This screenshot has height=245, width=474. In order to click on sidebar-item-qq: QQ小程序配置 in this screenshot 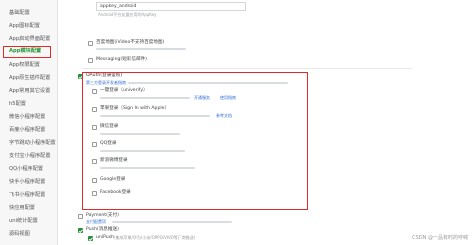, I will do `click(29, 169)`.